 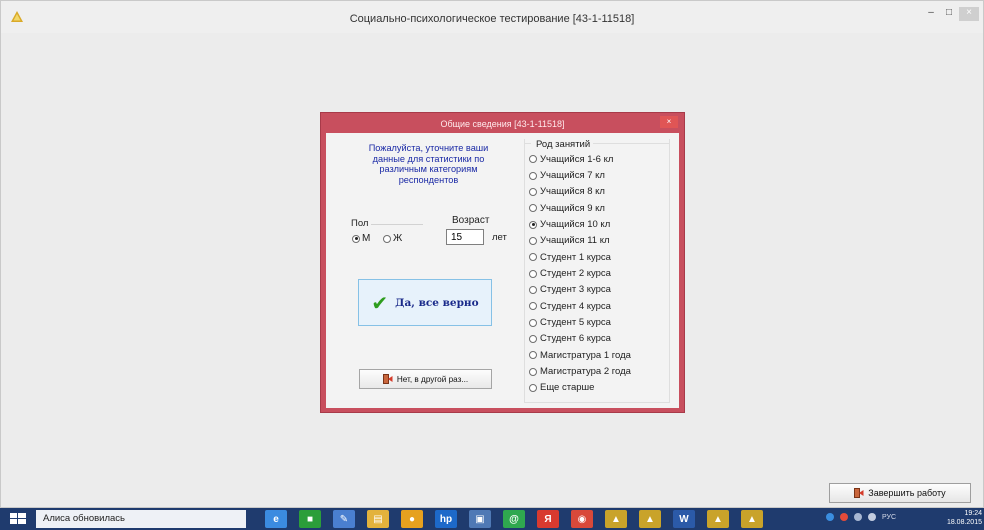 I want to click on dialog-close-icon: ×, so click(x=669, y=122).